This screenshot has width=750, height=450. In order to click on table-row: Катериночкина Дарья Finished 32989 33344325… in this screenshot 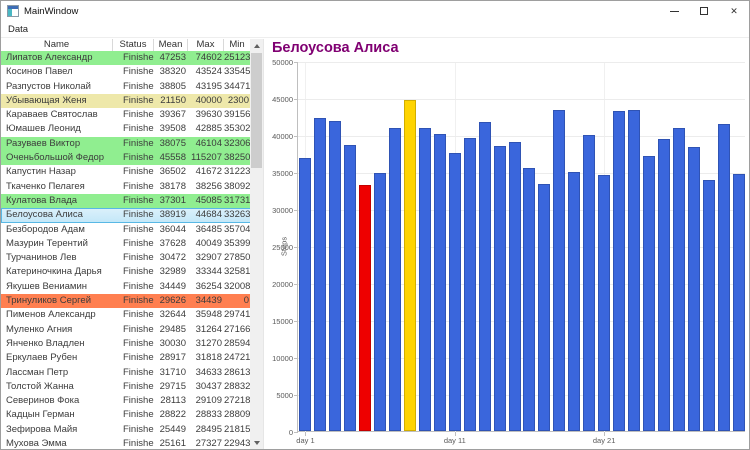, I will do `click(126, 272)`.